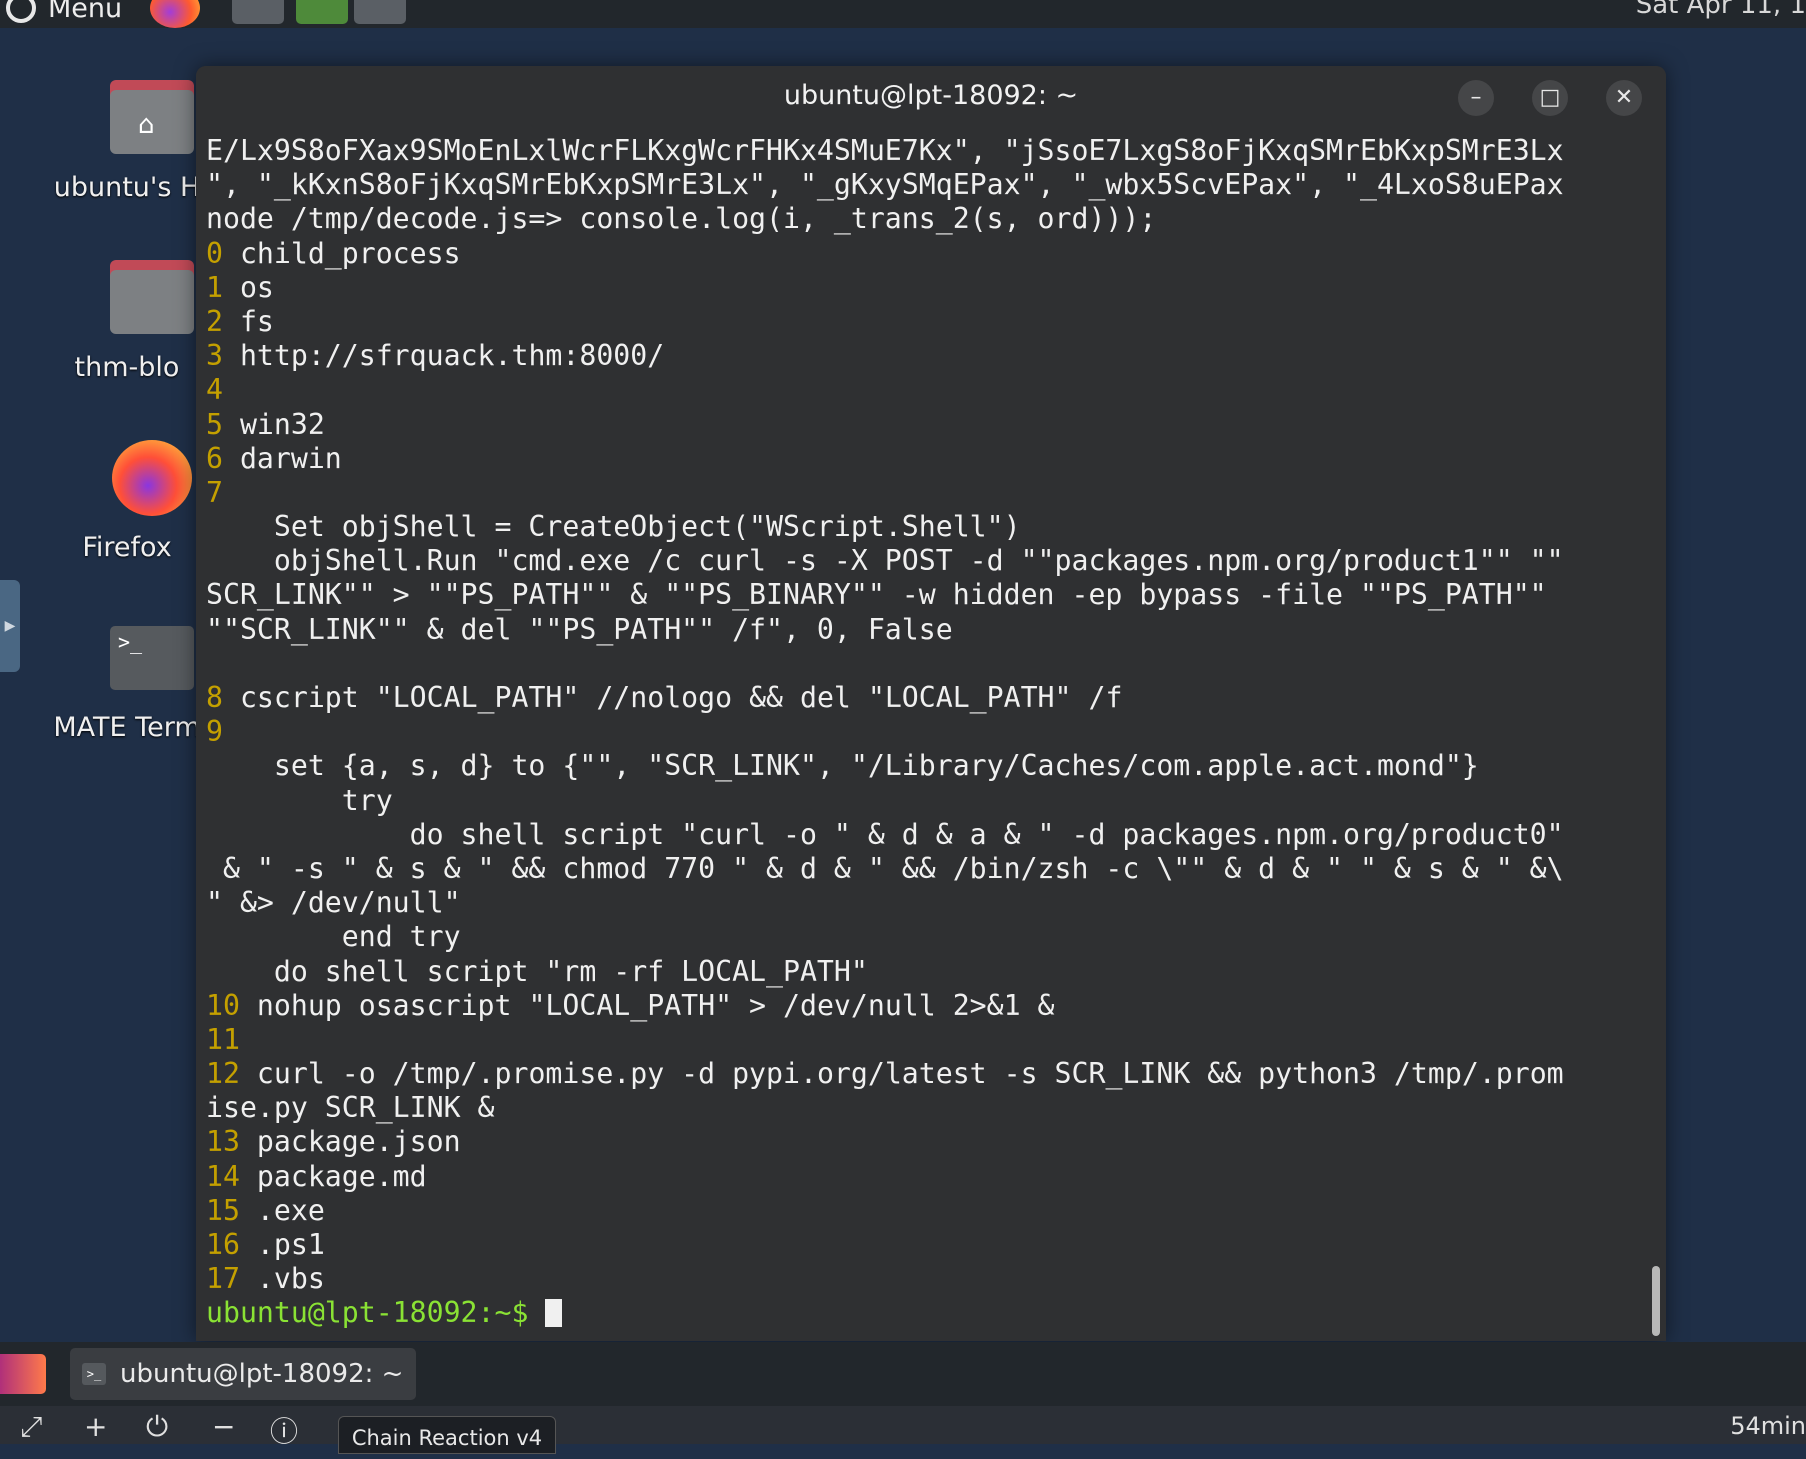 The height and width of the screenshot is (1459, 1806). I want to click on power-icon: ⏻, so click(157, 1427).